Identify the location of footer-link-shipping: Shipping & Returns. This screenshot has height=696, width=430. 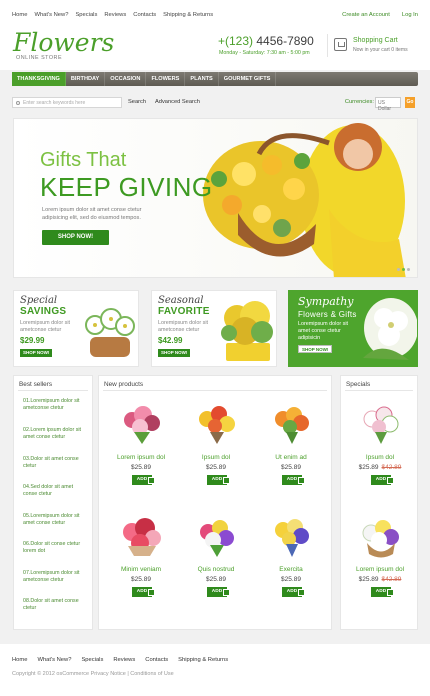
(203, 660).